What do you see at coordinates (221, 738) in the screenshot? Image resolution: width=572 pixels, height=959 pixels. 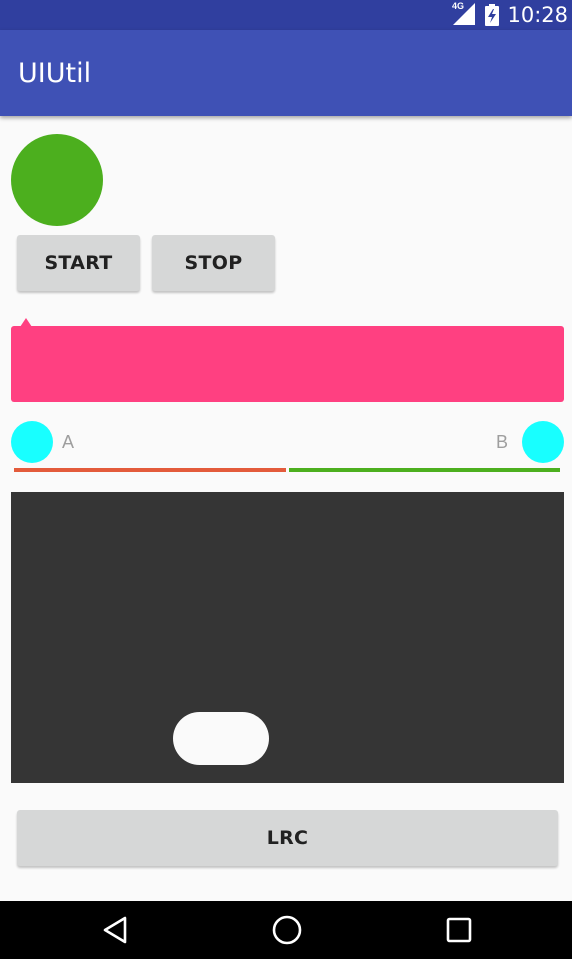 I see `draggable-pill` at bounding box center [221, 738].